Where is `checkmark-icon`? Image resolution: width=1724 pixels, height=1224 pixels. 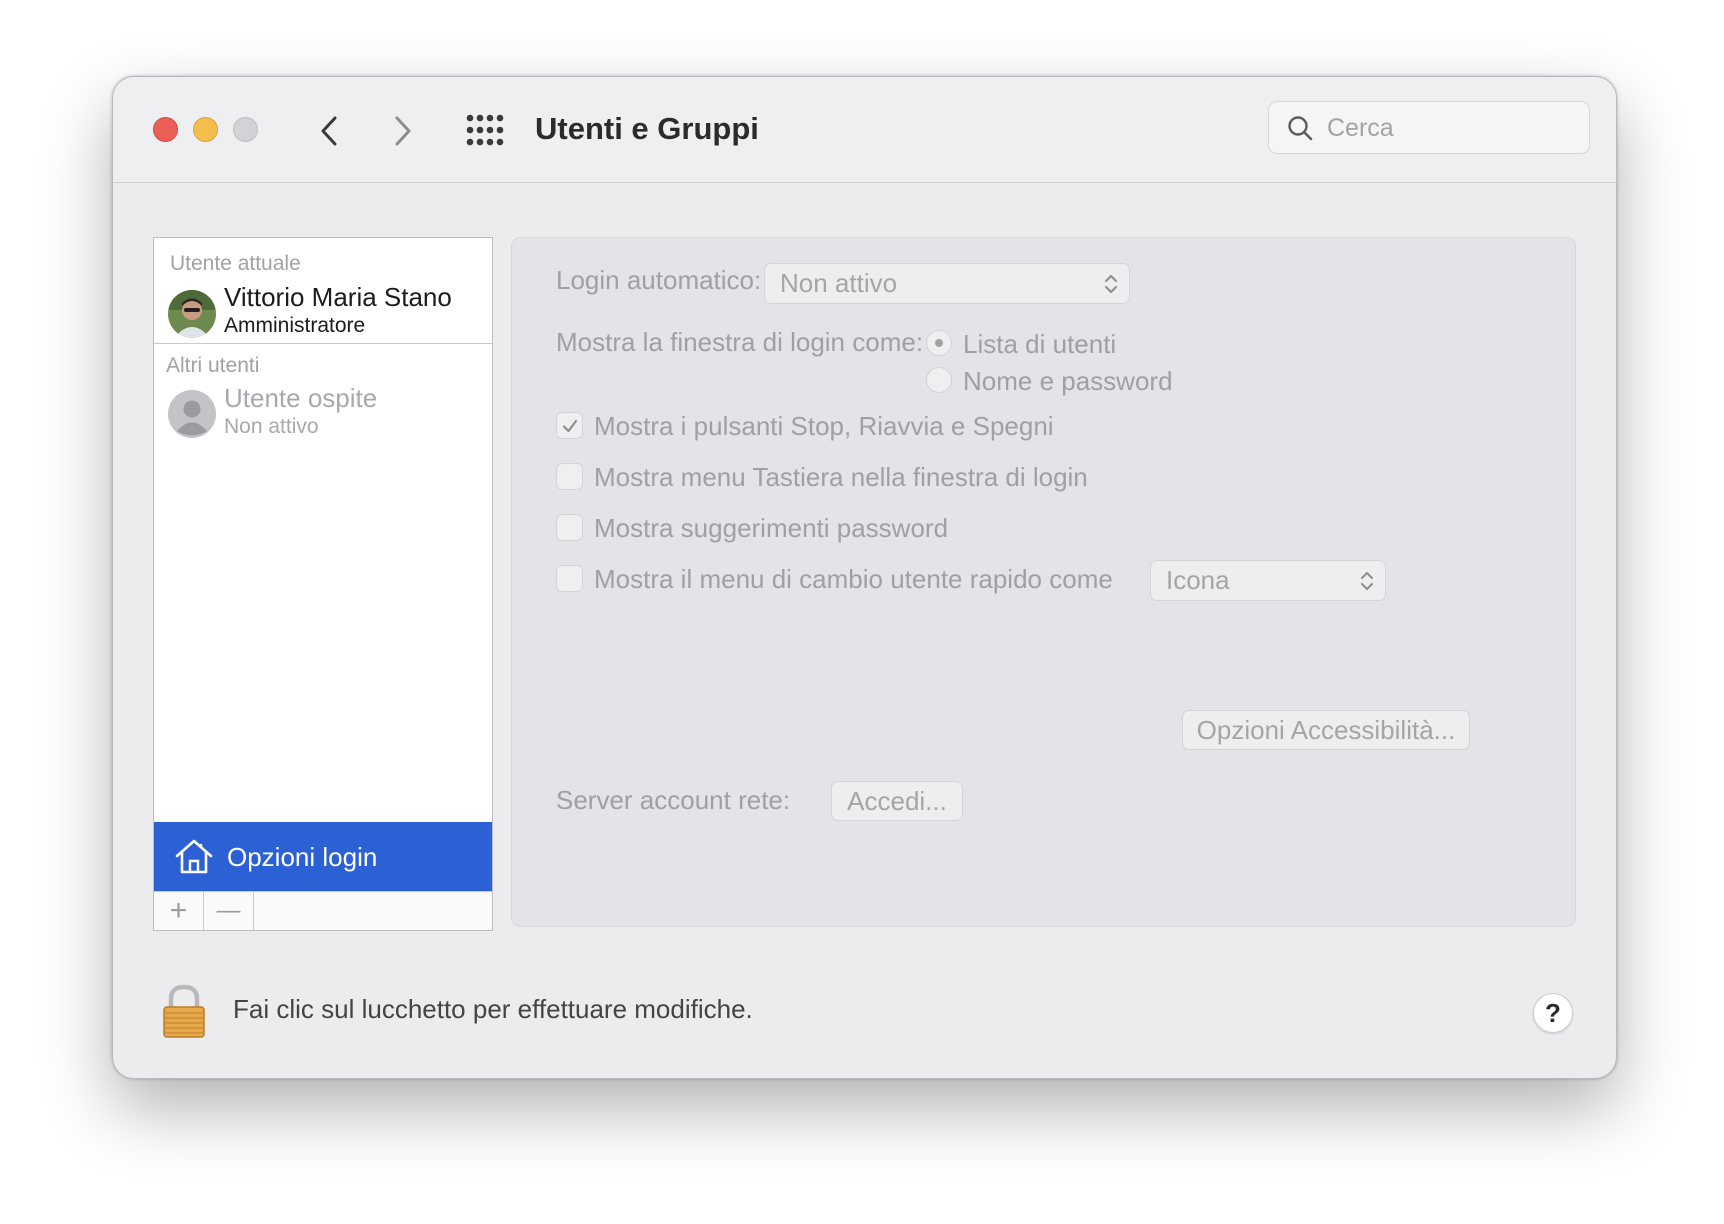
checkmark-icon is located at coordinates (570, 426).